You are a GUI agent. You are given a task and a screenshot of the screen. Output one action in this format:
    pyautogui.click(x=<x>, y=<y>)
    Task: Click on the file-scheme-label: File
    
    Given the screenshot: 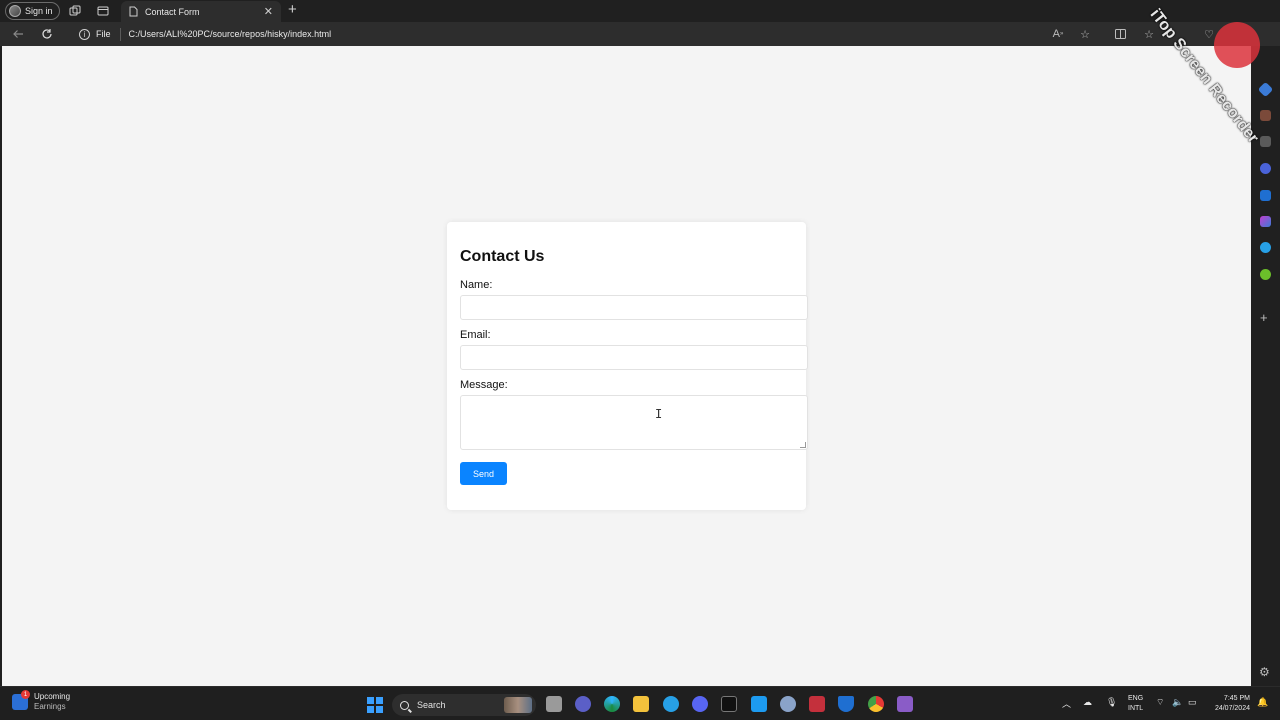 What is the action you would take?
    pyautogui.click(x=103, y=34)
    